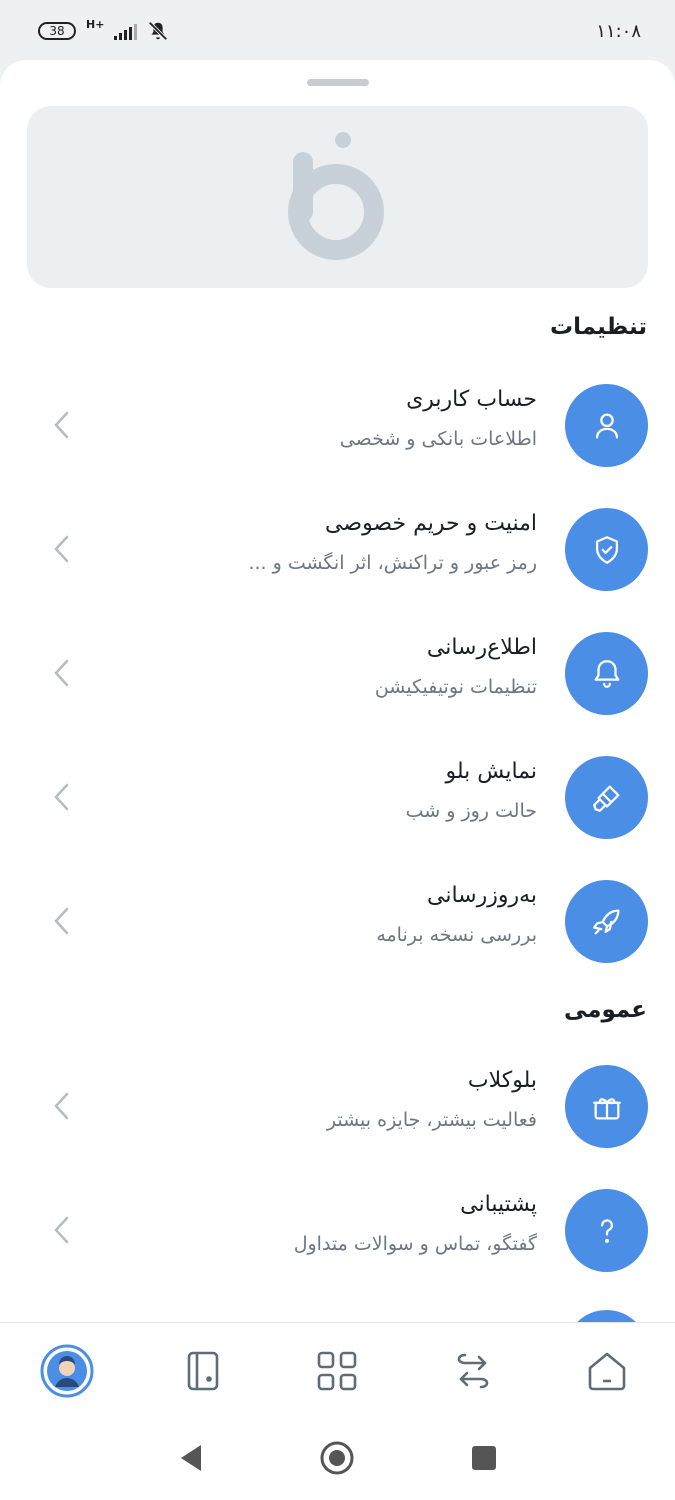 The height and width of the screenshot is (1500, 675). I want to click on status-icons: 38 H+, so click(103, 30).